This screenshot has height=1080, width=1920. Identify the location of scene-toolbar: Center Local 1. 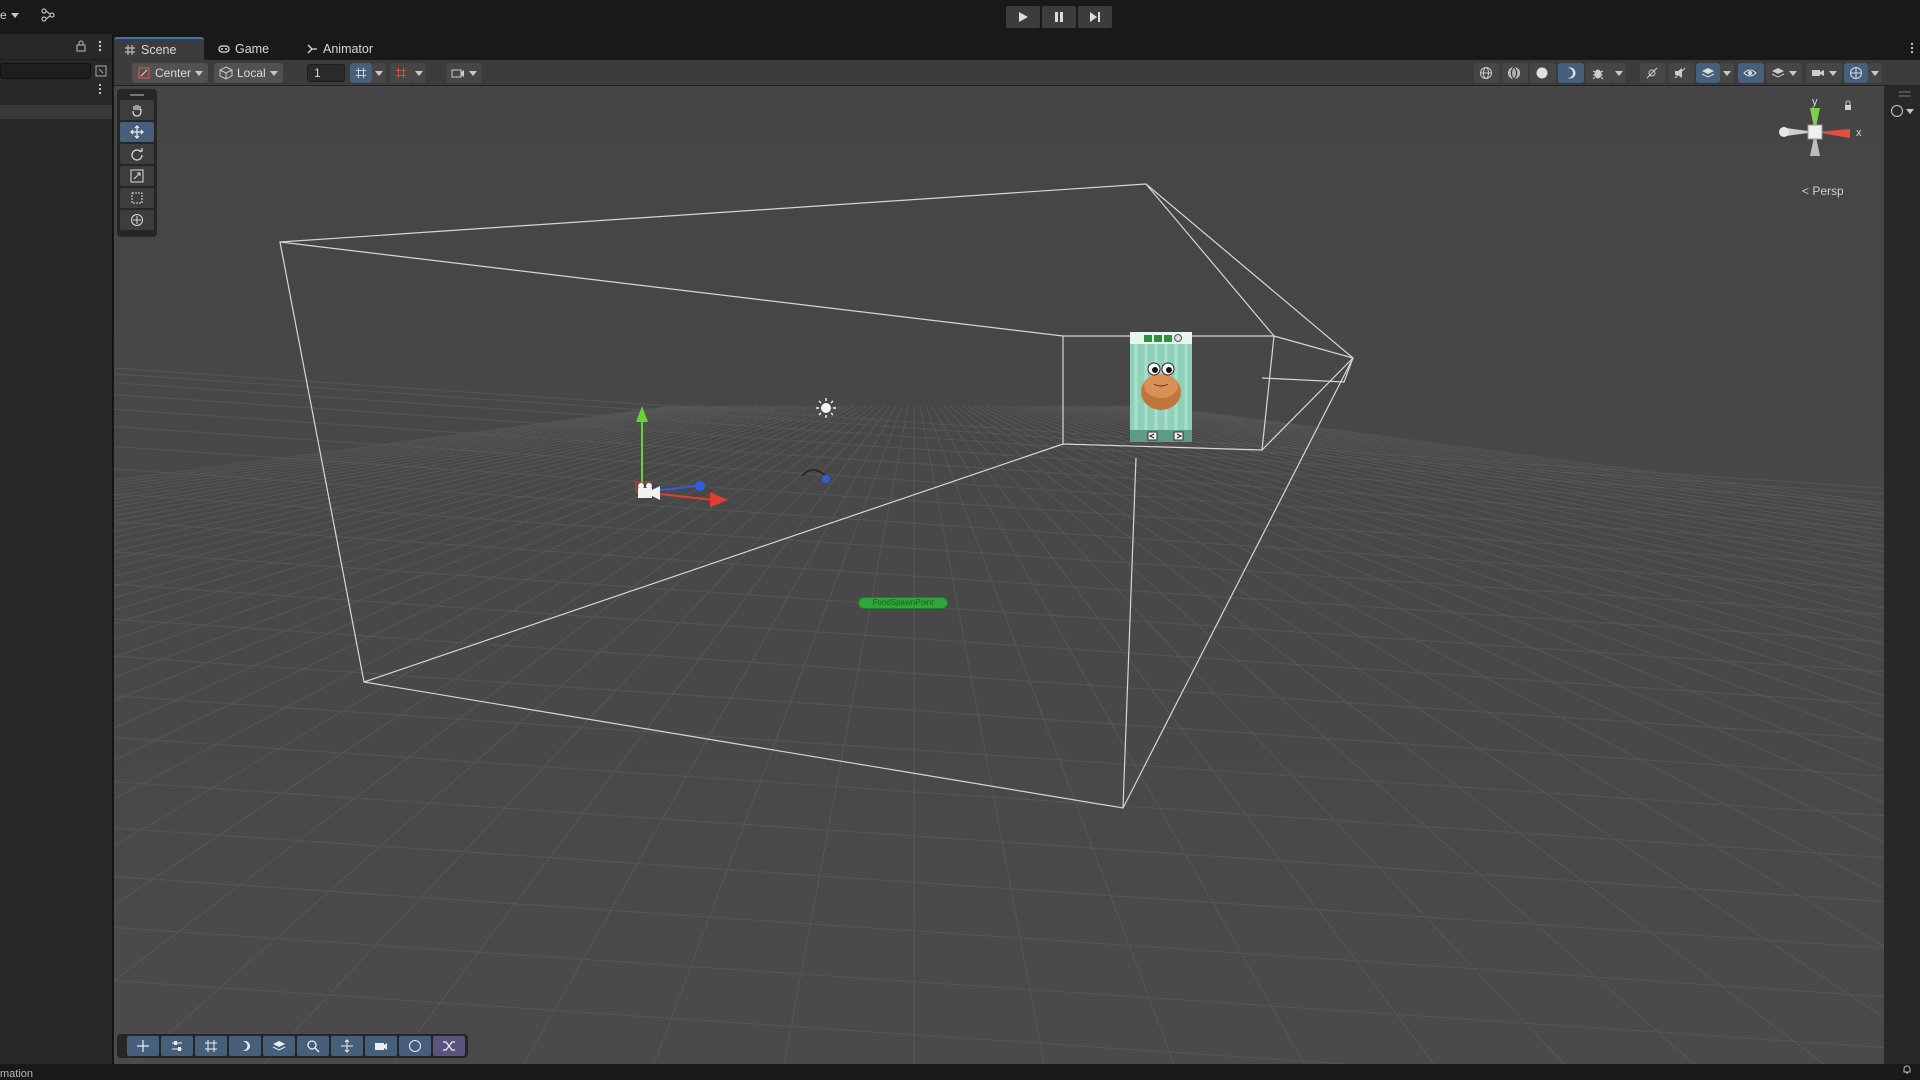
(1017, 73).